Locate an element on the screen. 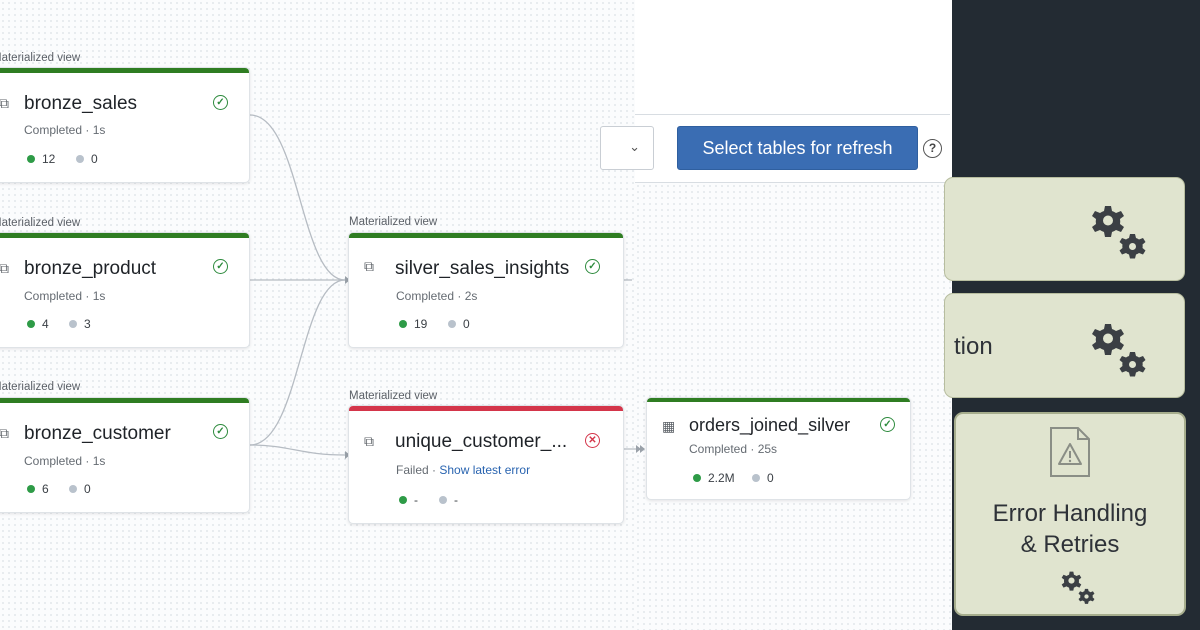 This screenshot has height=630, width=1200. node-stat-primary: 4 is located at coordinates (38, 324).